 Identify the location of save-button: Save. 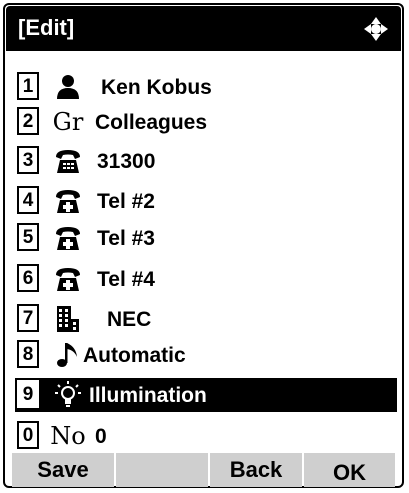
(63, 470).